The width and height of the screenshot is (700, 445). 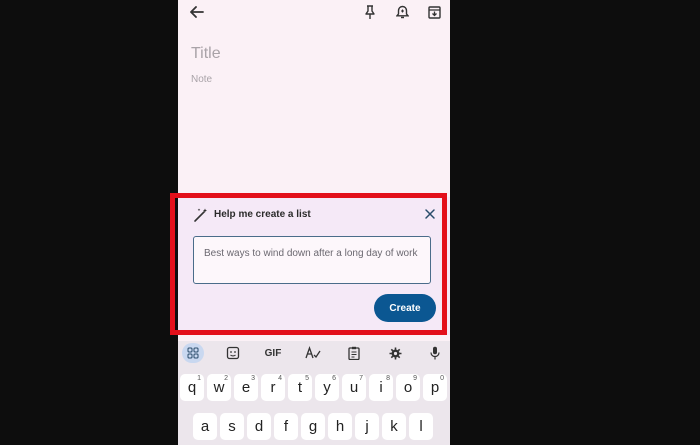 I want to click on key-t: t5, so click(x=300, y=387).